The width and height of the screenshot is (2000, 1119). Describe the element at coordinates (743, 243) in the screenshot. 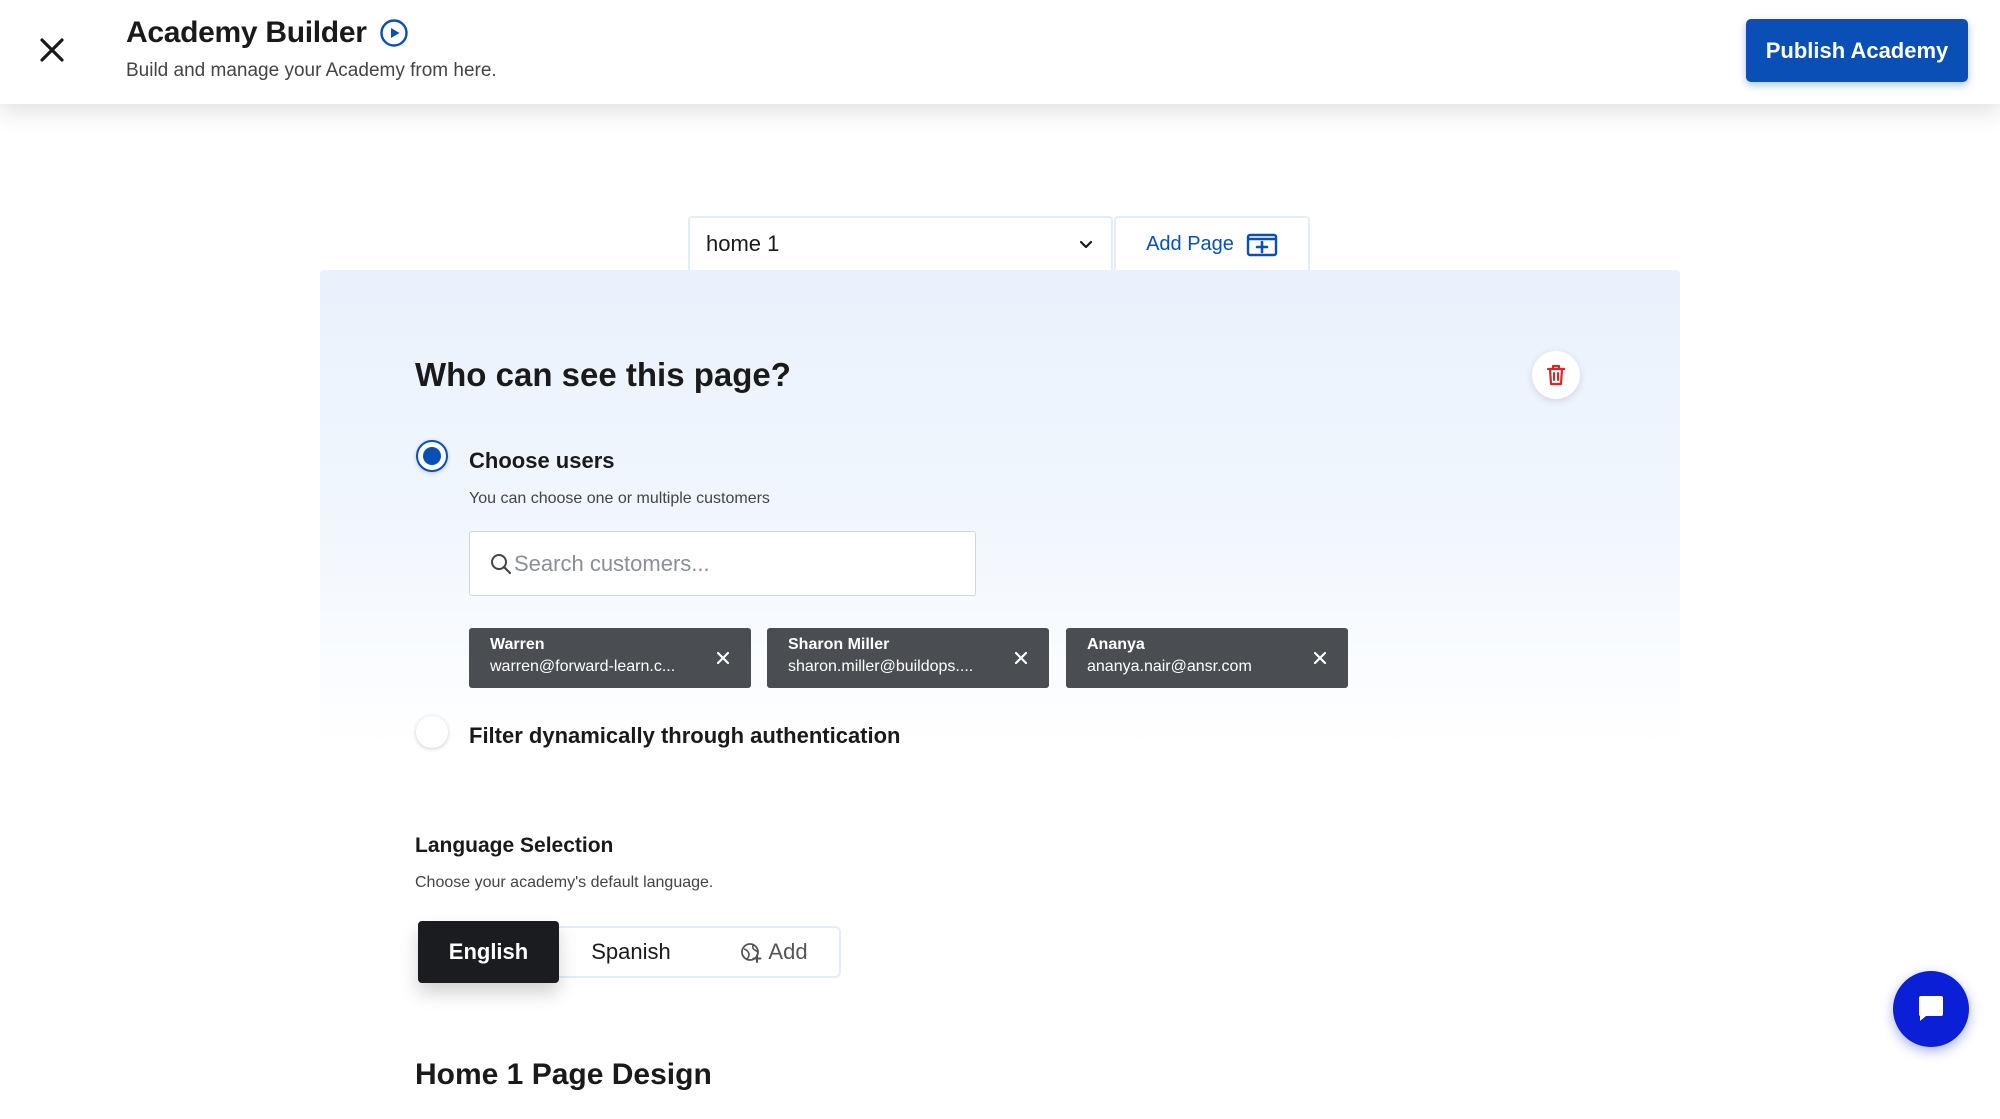

I see `page-select-value: home 1` at that location.